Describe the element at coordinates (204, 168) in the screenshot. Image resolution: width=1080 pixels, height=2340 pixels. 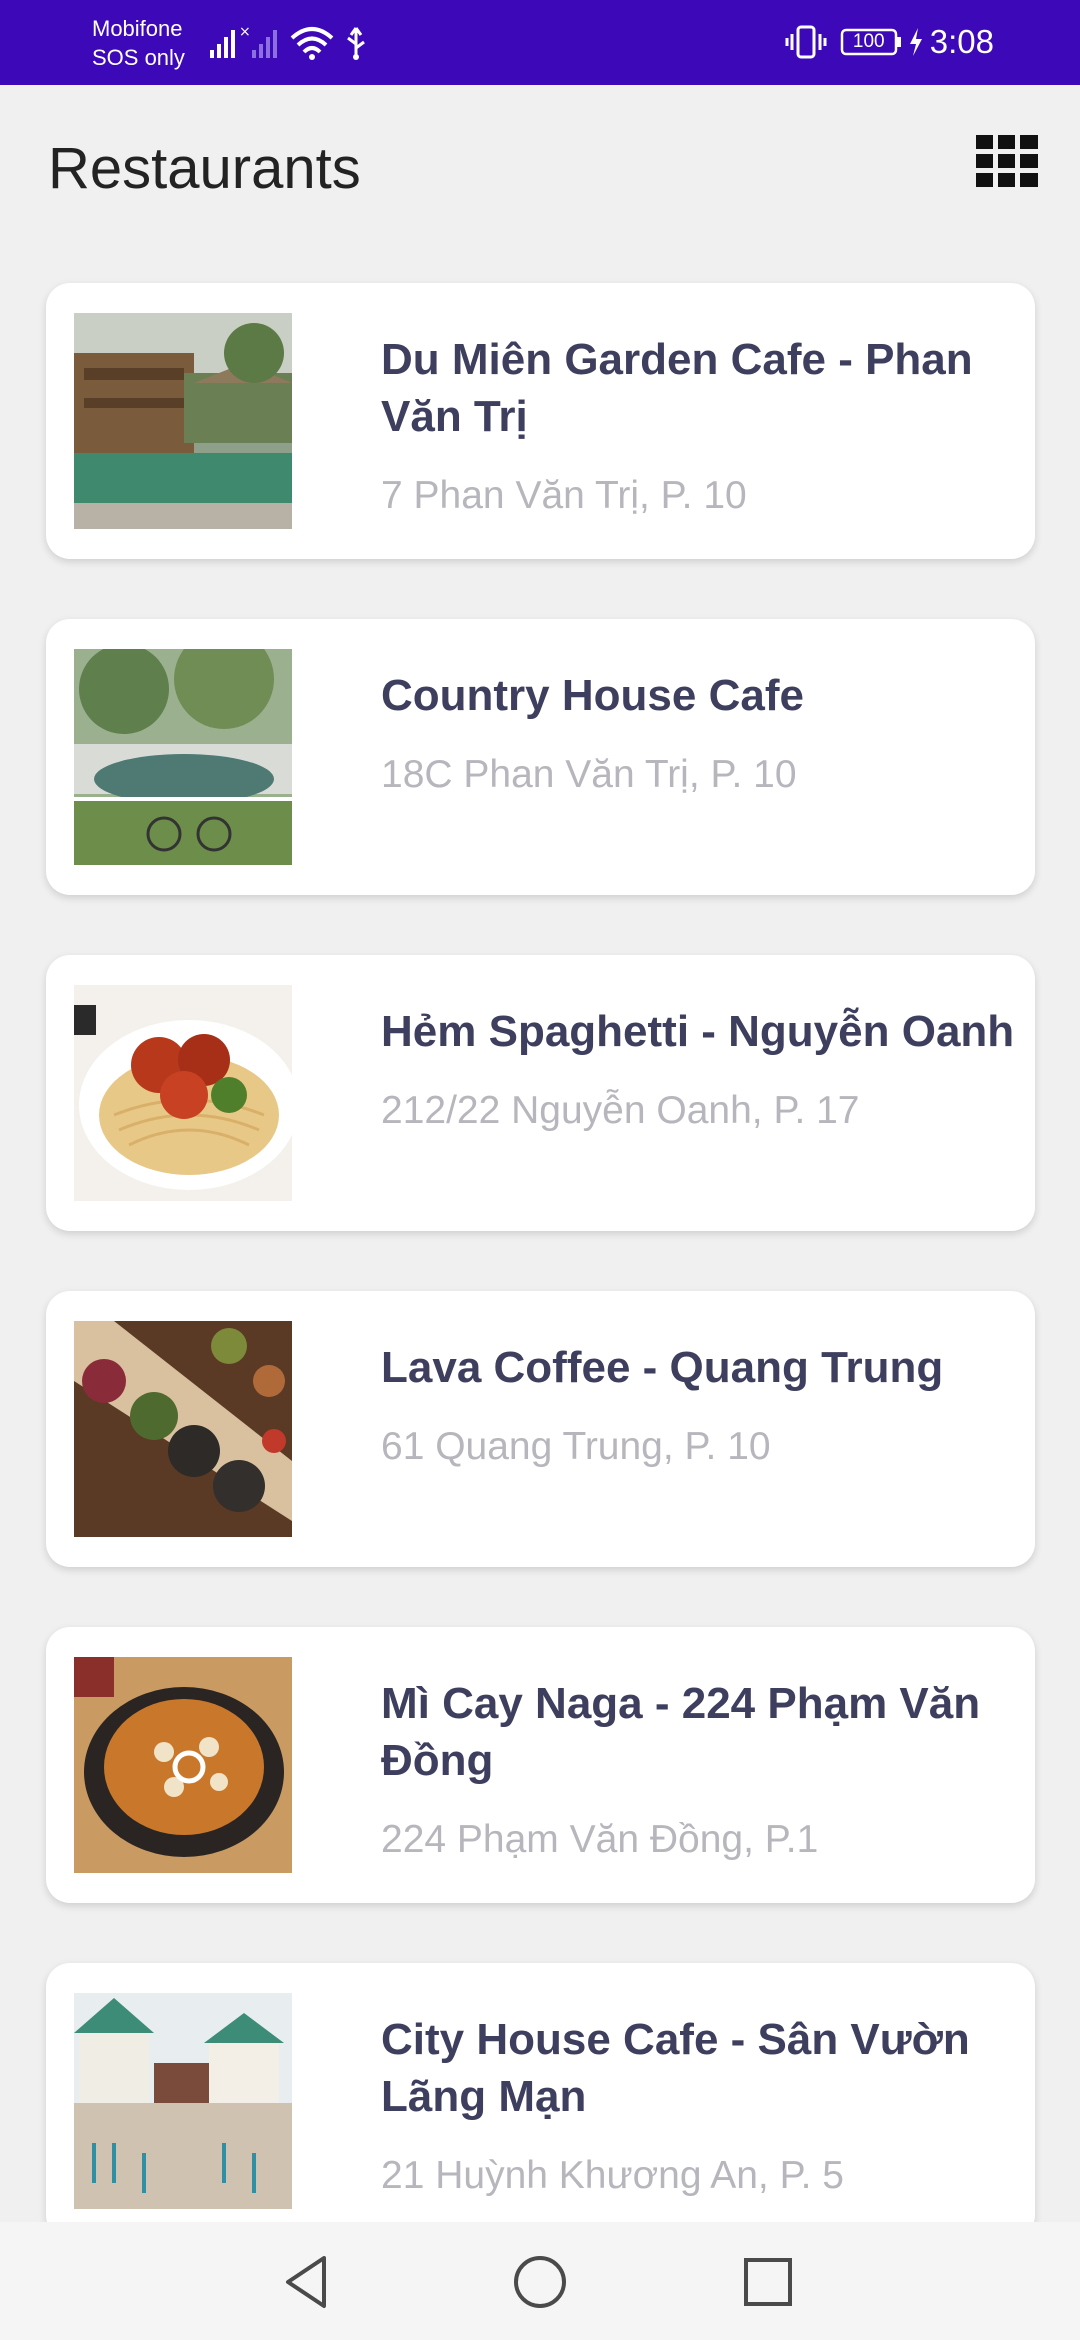
I see `page-title: Restaurants` at that location.